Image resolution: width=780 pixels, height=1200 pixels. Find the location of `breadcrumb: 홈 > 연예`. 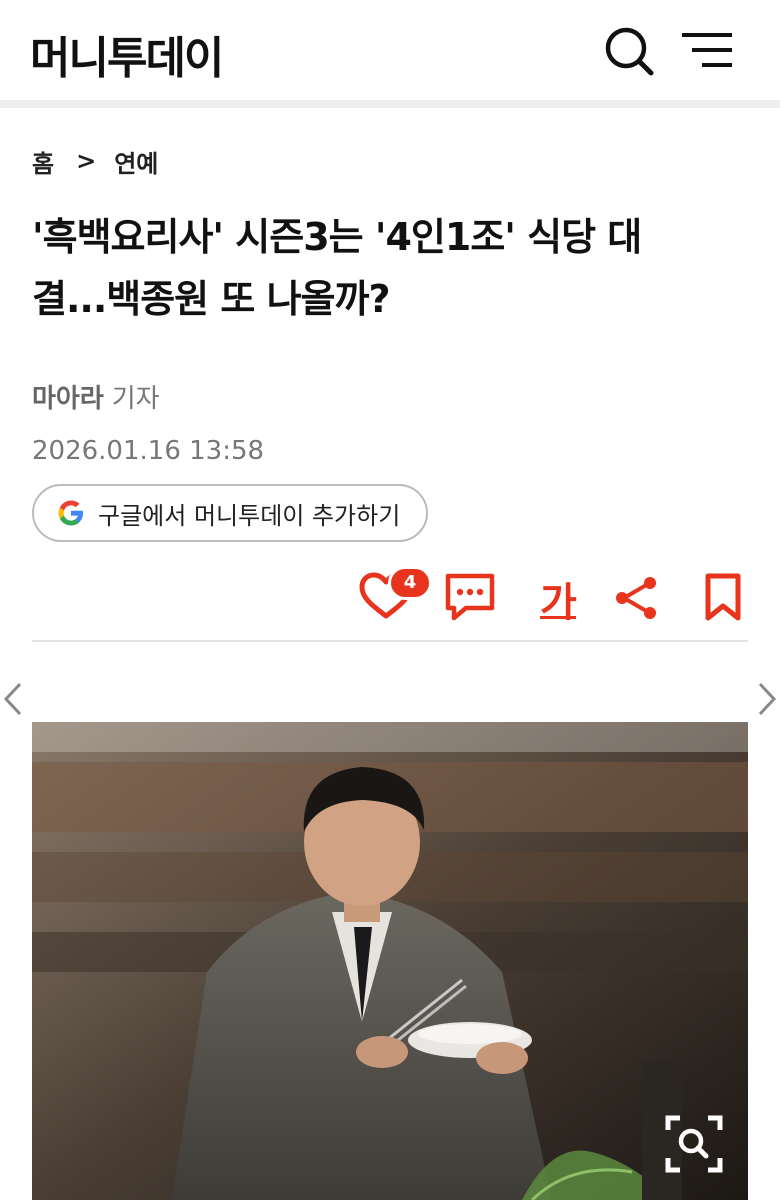

breadcrumb: 홈 > 연예 is located at coordinates (95, 161).